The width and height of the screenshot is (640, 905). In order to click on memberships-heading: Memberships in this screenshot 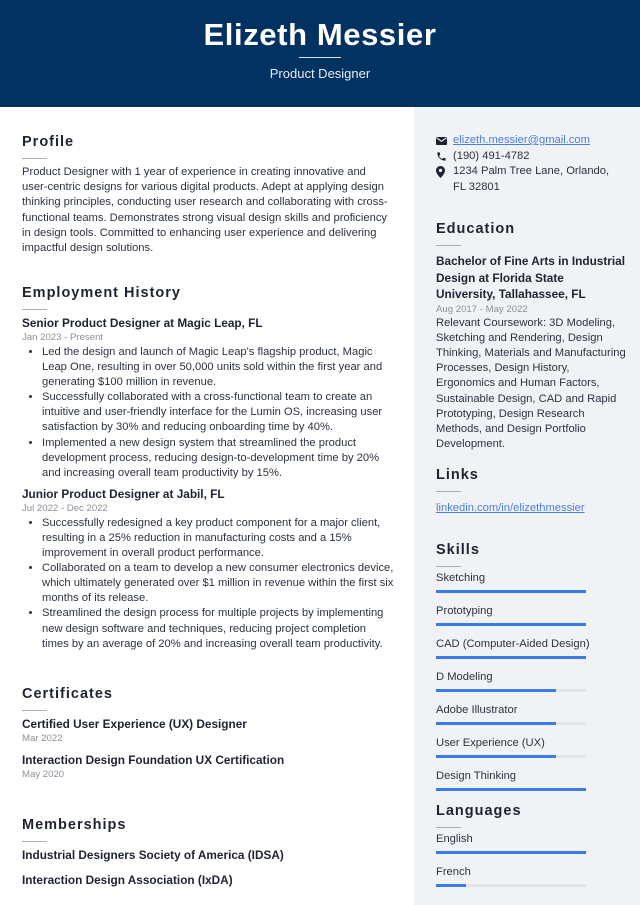, I will do `click(74, 825)`.